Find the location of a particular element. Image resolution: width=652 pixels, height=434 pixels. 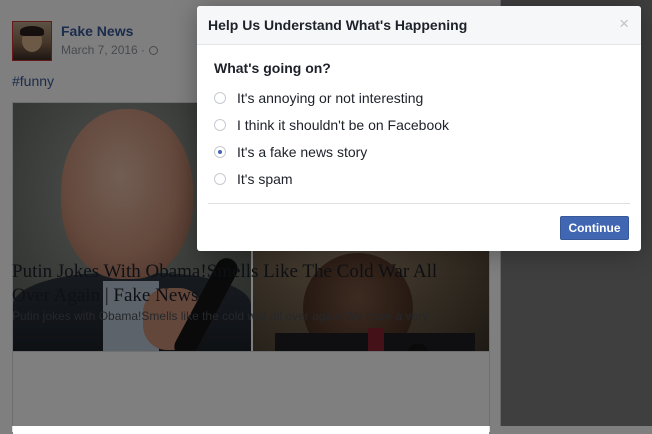

radio-button-selected is located at coordinates (220, 152).